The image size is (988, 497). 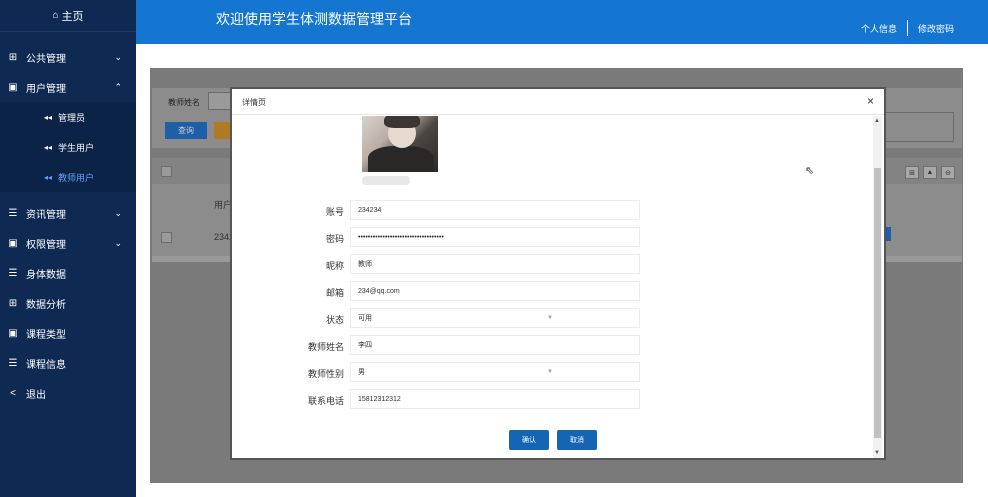 What do you see at coordinates (495, 372) in the screenshot?
I see `gender-select: 男 ▼` at bounding box center [495, 372].